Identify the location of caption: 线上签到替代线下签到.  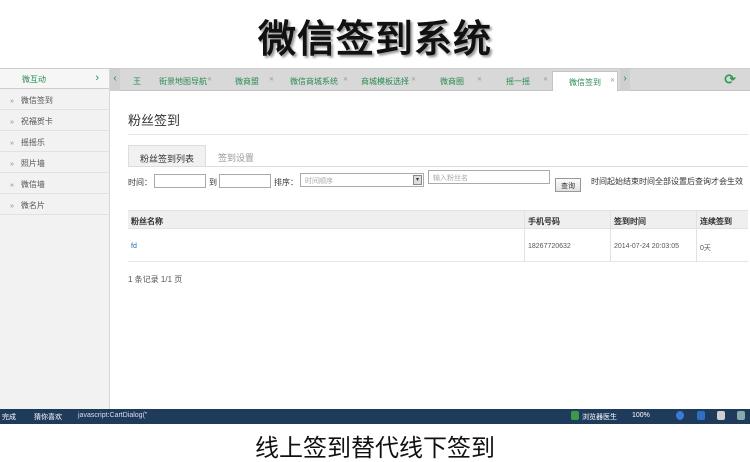
(375, 448).